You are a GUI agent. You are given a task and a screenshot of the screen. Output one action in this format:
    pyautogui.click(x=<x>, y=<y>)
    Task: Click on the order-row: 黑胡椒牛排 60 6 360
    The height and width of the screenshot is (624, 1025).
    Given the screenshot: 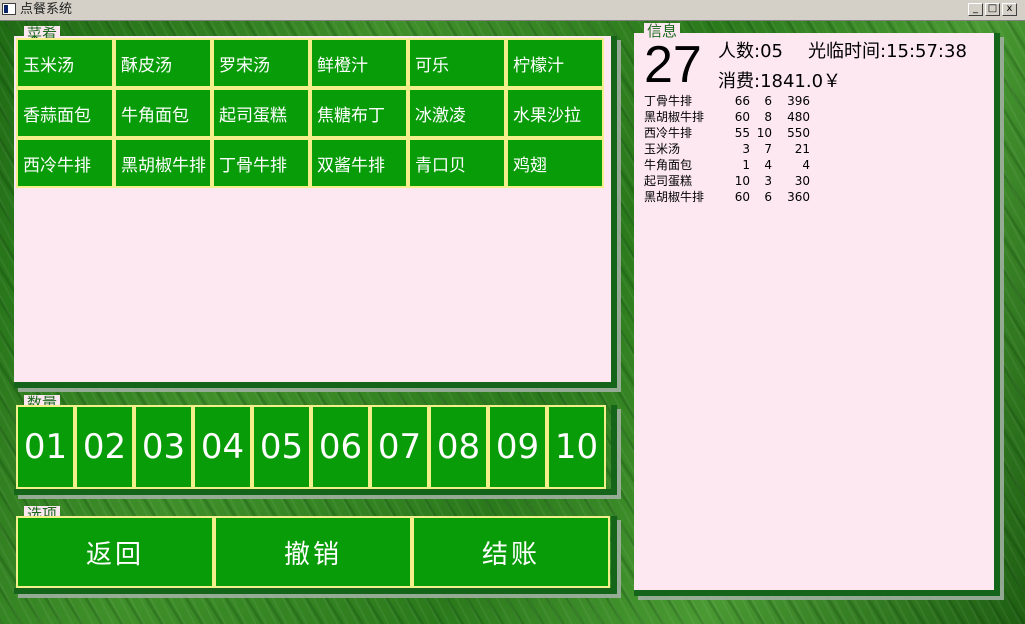 What is the action you would take?
    pyautogui.click(x=727, y=197)
    